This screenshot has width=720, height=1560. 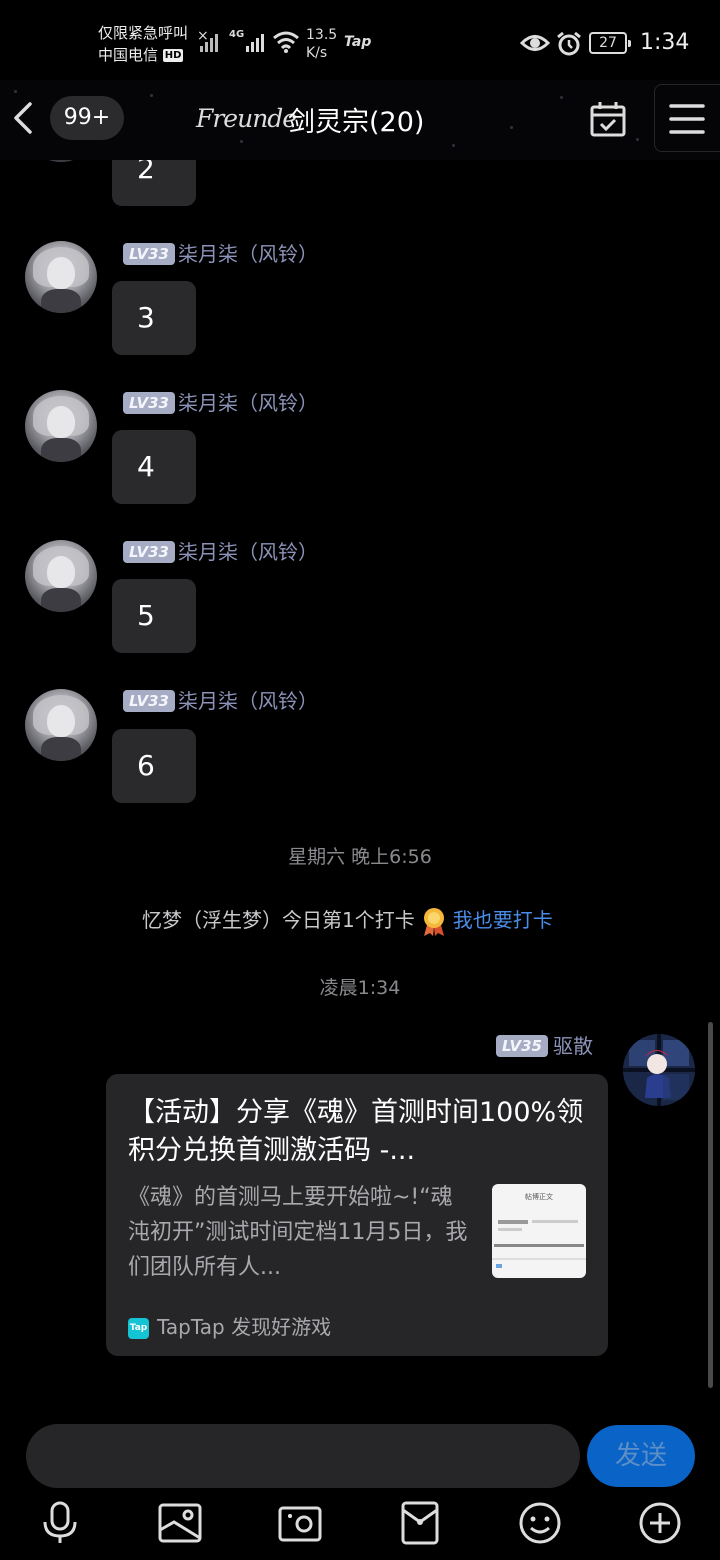 I want to click on plus-icon, so click(x=660, y=1523).